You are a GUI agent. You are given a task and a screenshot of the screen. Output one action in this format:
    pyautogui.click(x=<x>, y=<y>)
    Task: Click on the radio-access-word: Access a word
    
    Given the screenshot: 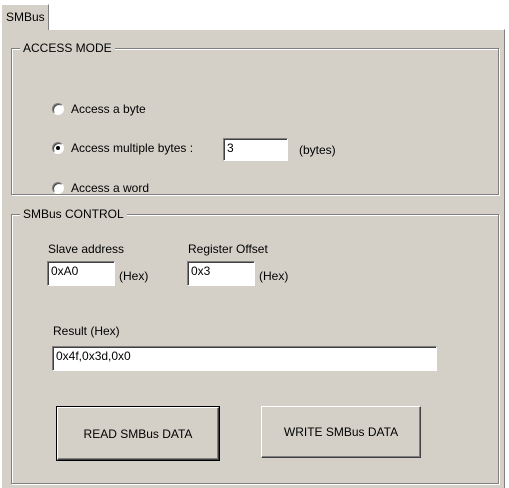 What is the action you would take?
    pyautogui.click(x=100, y=188)
    